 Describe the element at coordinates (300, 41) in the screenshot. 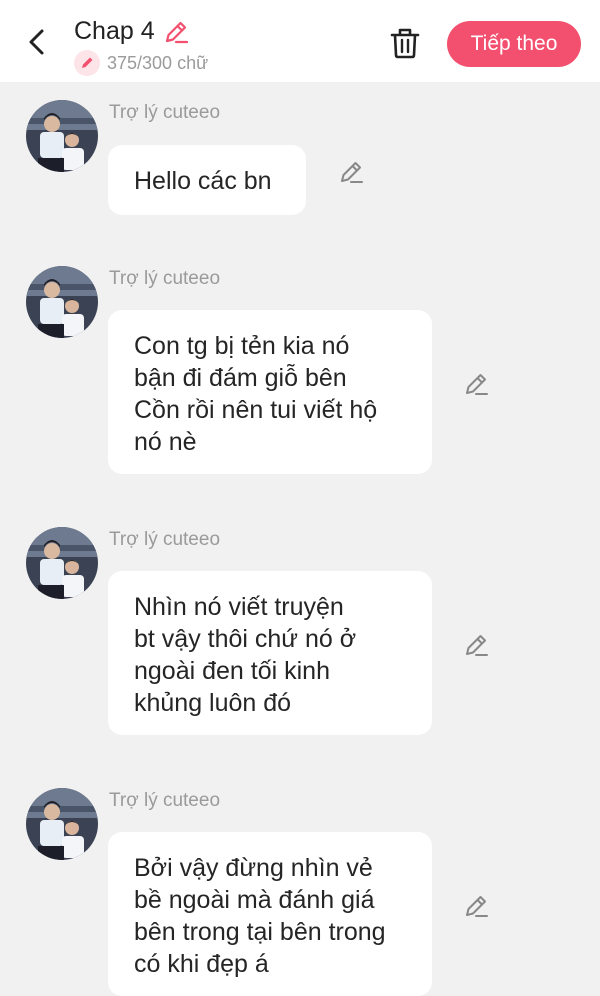

I see `top-bar: Chap 4 375/300 chữ Tiếp theo` at that location.